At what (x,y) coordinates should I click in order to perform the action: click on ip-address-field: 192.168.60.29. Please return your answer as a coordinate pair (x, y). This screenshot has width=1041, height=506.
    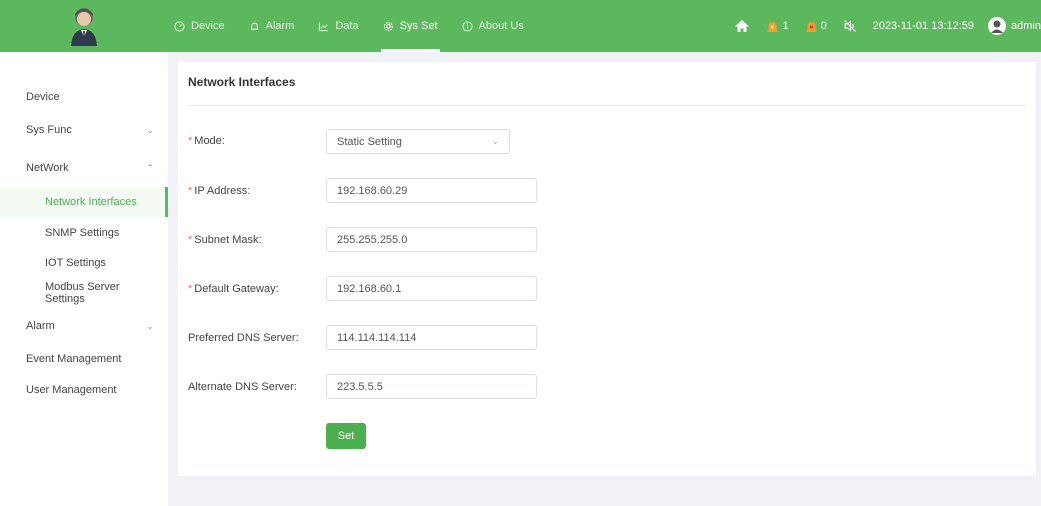
    Looking at the image, I should click on (431, 190).